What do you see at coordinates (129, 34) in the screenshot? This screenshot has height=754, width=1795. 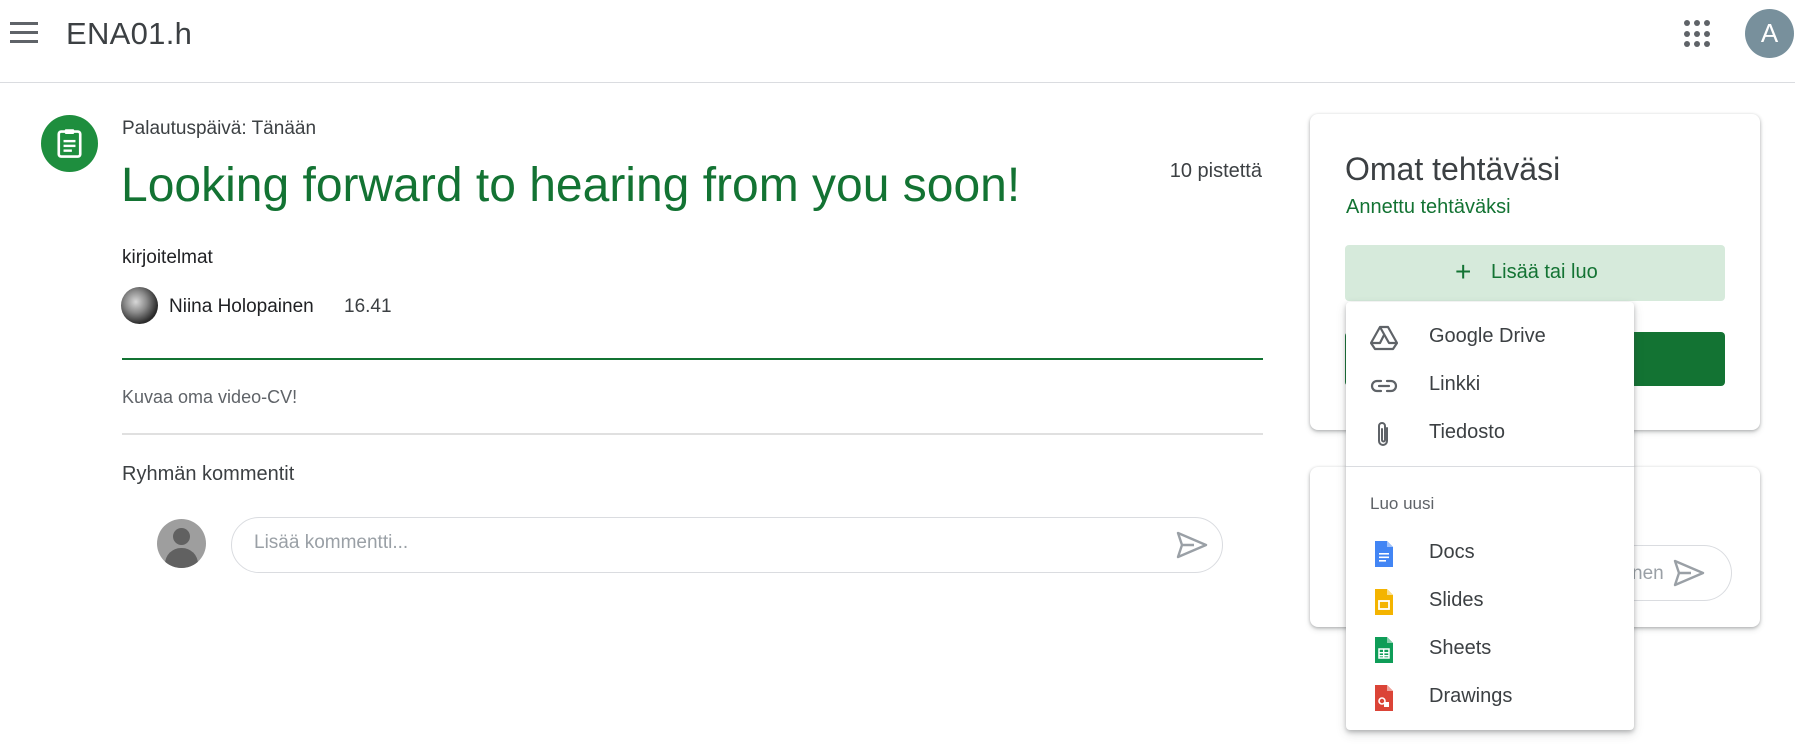 I see `class-title: ENA01.h` at bounding box center [129, 34].